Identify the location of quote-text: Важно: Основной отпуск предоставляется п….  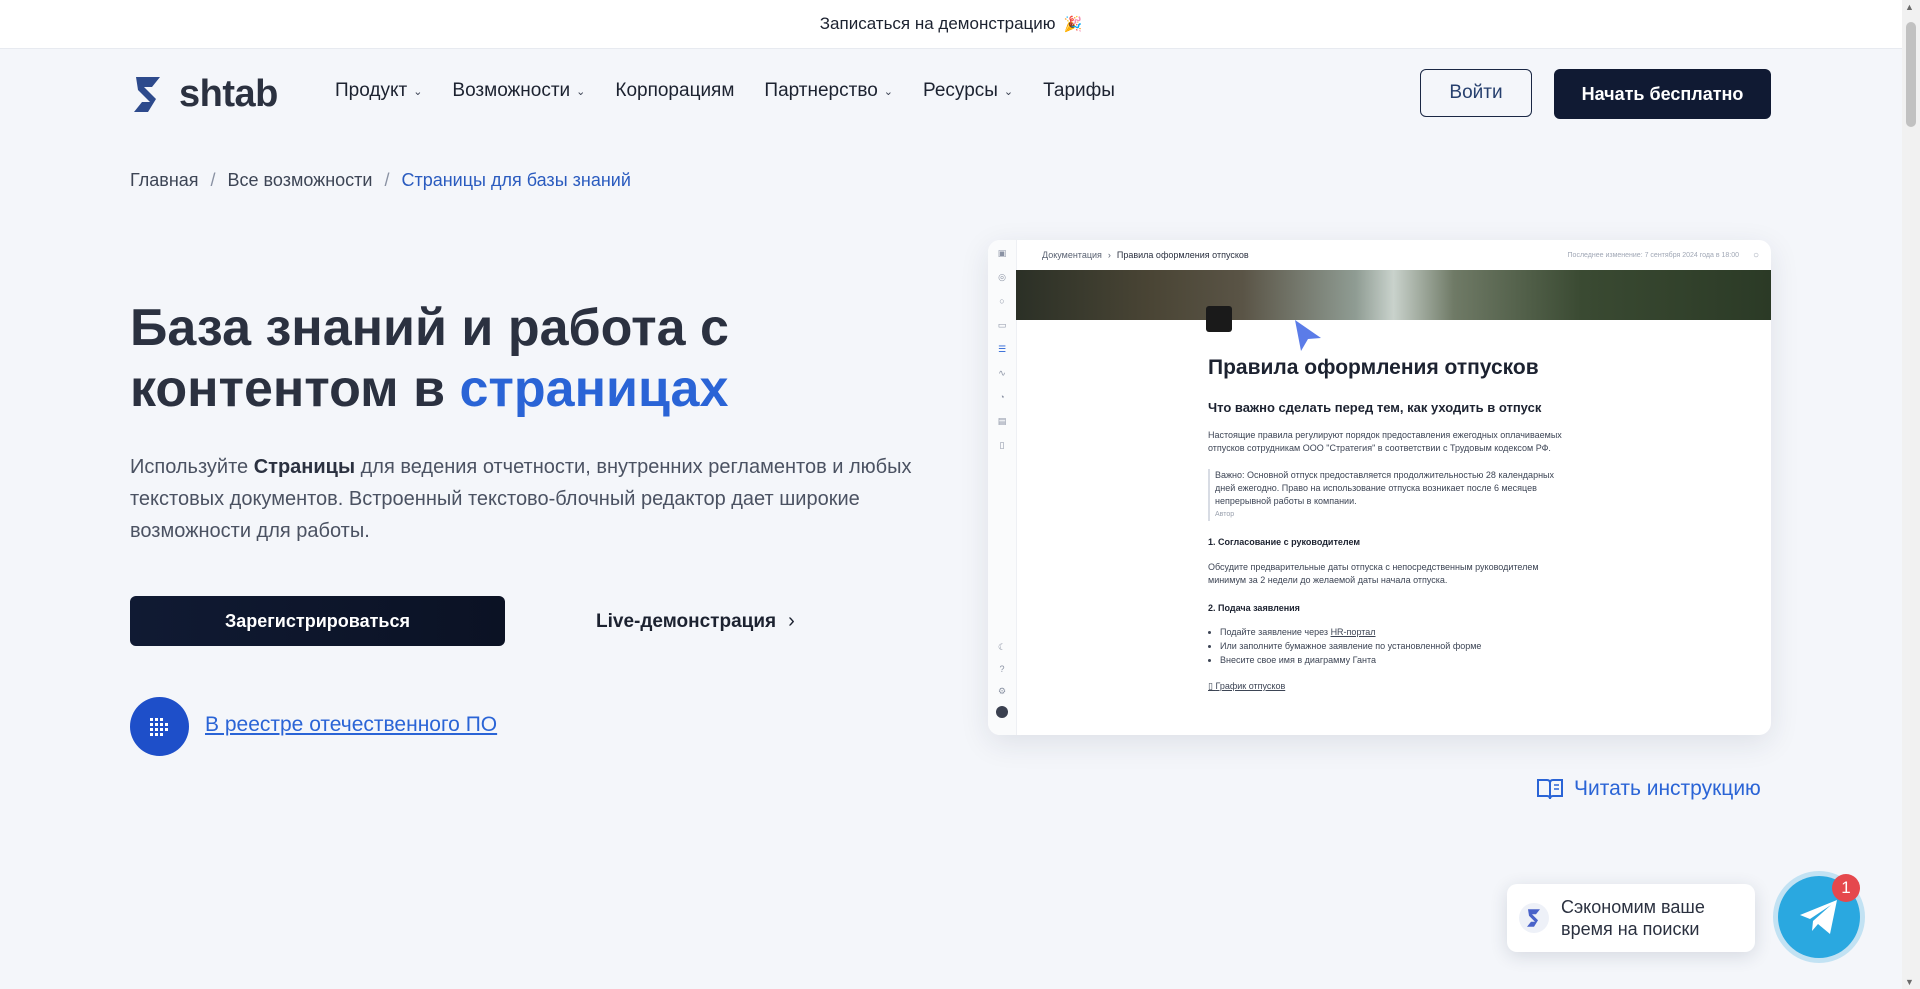
(1385, 488).